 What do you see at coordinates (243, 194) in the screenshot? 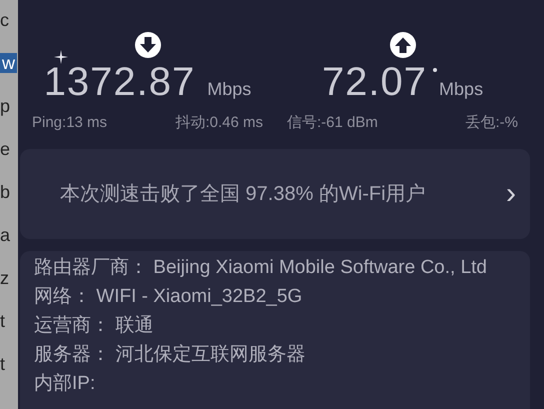
I see `result-text: 本次测速击败了全国 97.38% 的Wi-Fi用户` at bounding box center [243, 194].